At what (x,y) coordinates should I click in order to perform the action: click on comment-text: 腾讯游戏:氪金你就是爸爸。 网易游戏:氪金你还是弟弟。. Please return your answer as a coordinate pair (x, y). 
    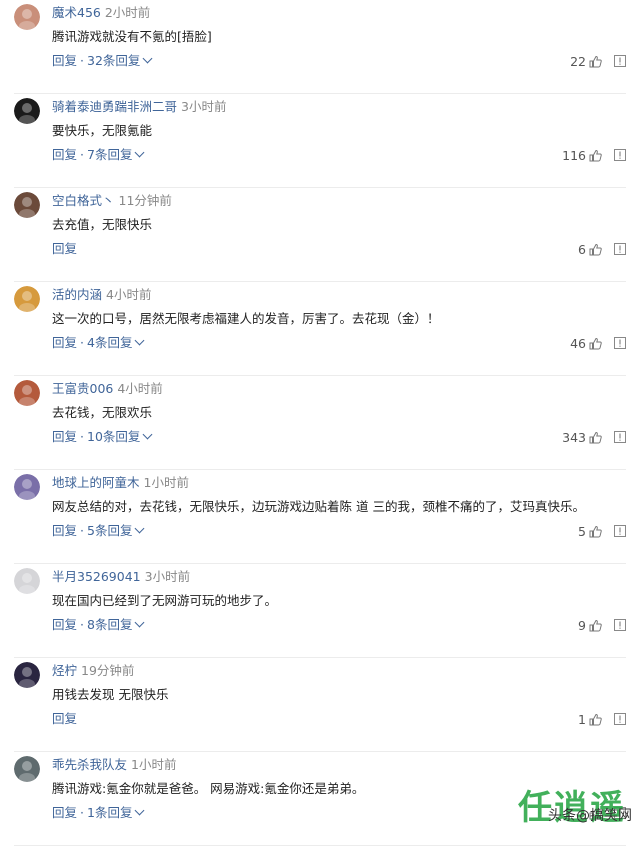
    Looking at the image, I should click on (208, 788).